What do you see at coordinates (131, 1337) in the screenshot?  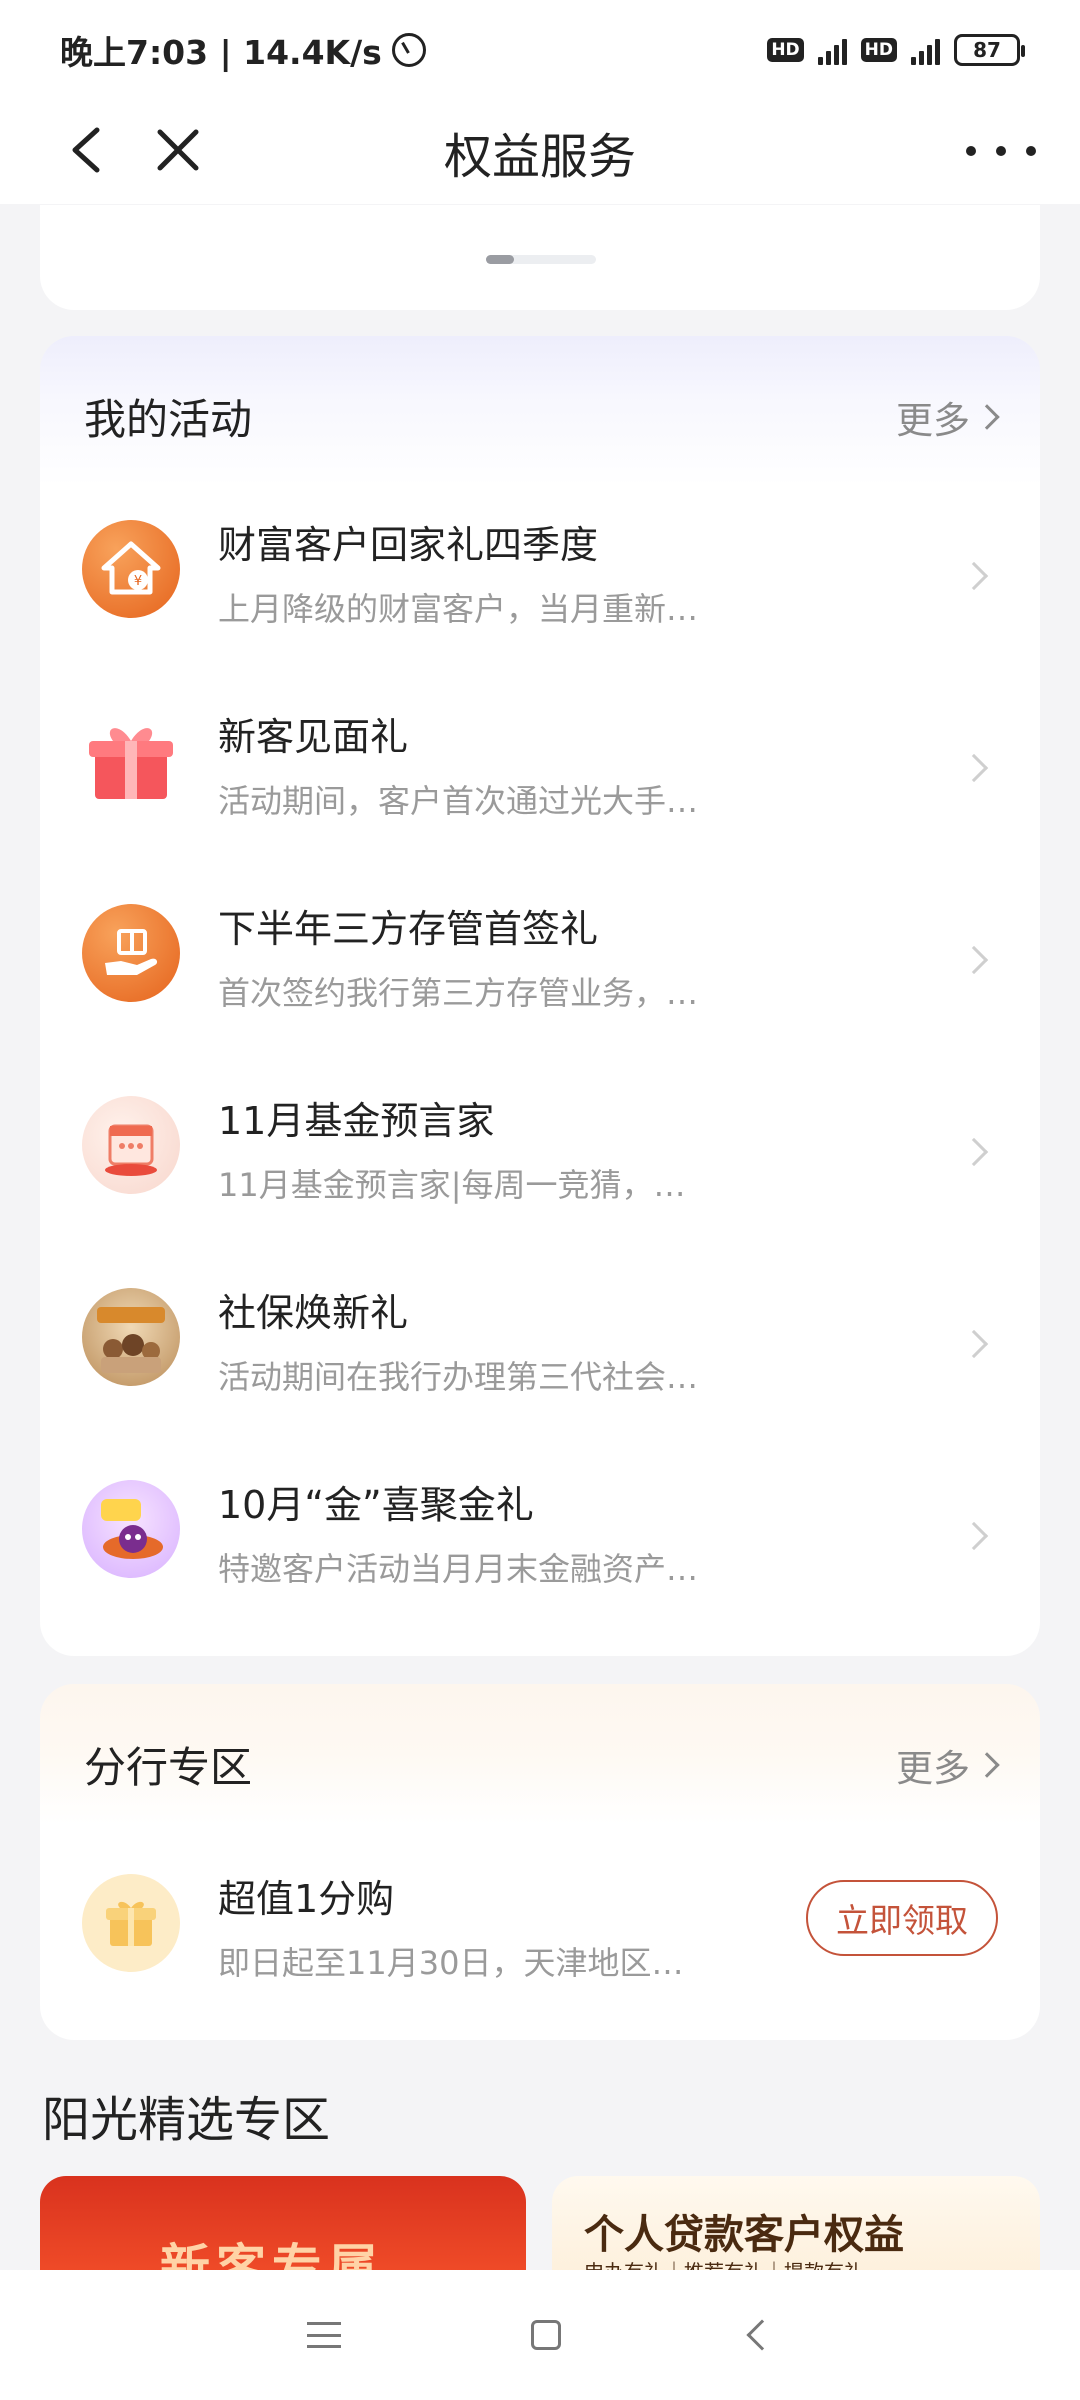 I see `photo-thumbnail-icon` at bounding box center [131, 1337].